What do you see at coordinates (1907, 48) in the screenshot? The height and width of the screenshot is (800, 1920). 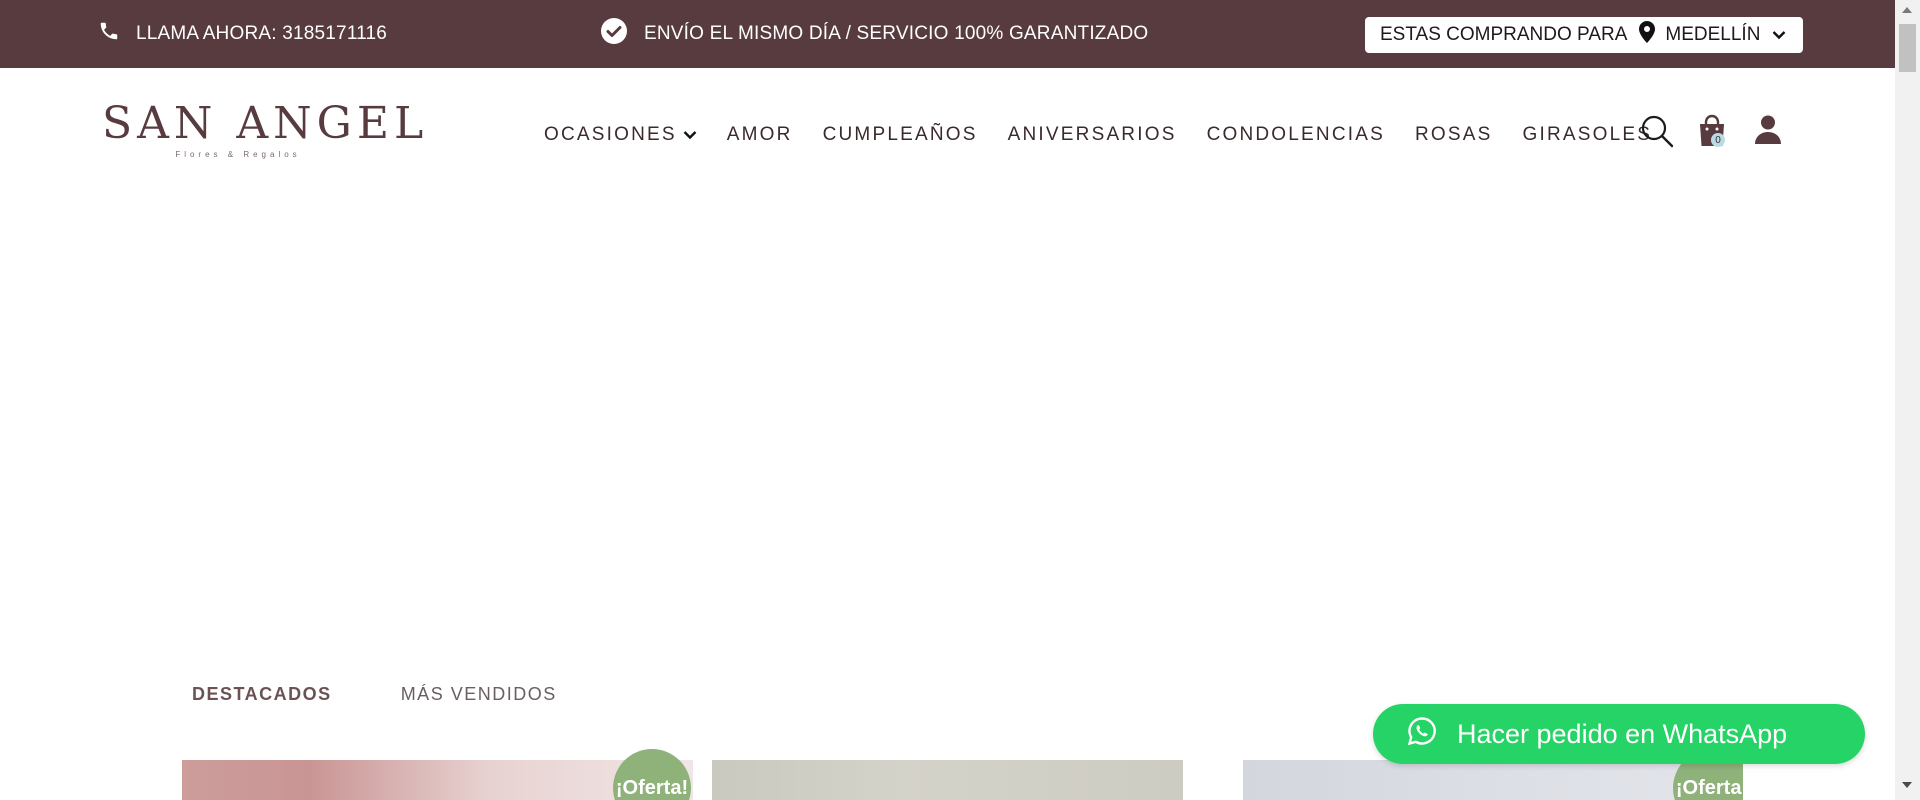 I see `scroll-thumb` at bounding box center [1907, 48].